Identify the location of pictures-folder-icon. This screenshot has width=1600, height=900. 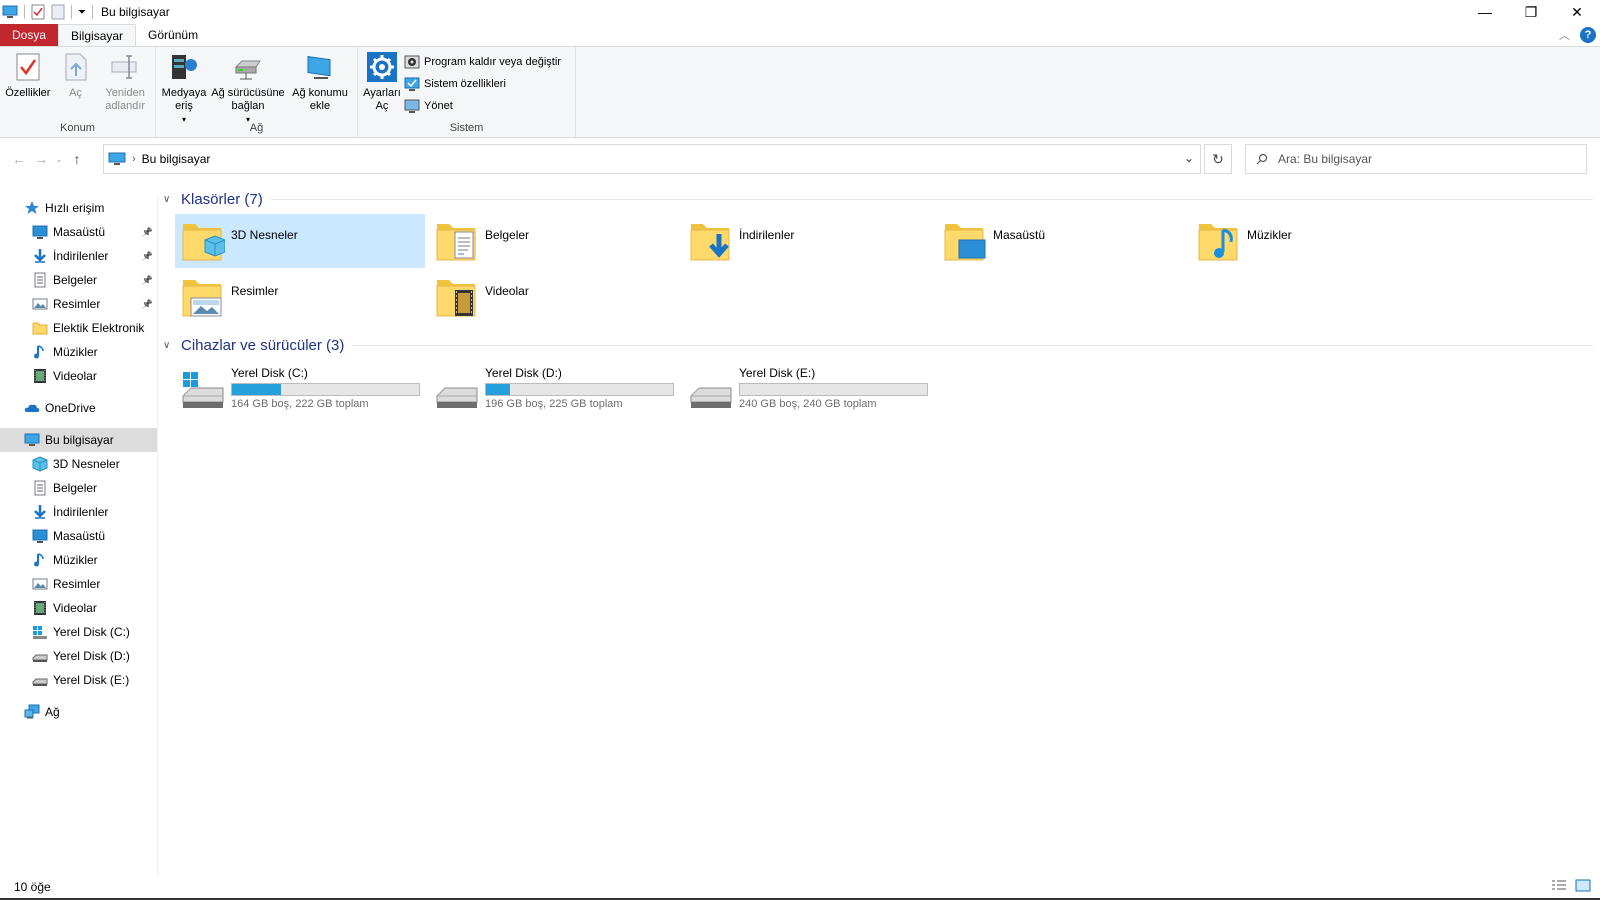
(203, 297).